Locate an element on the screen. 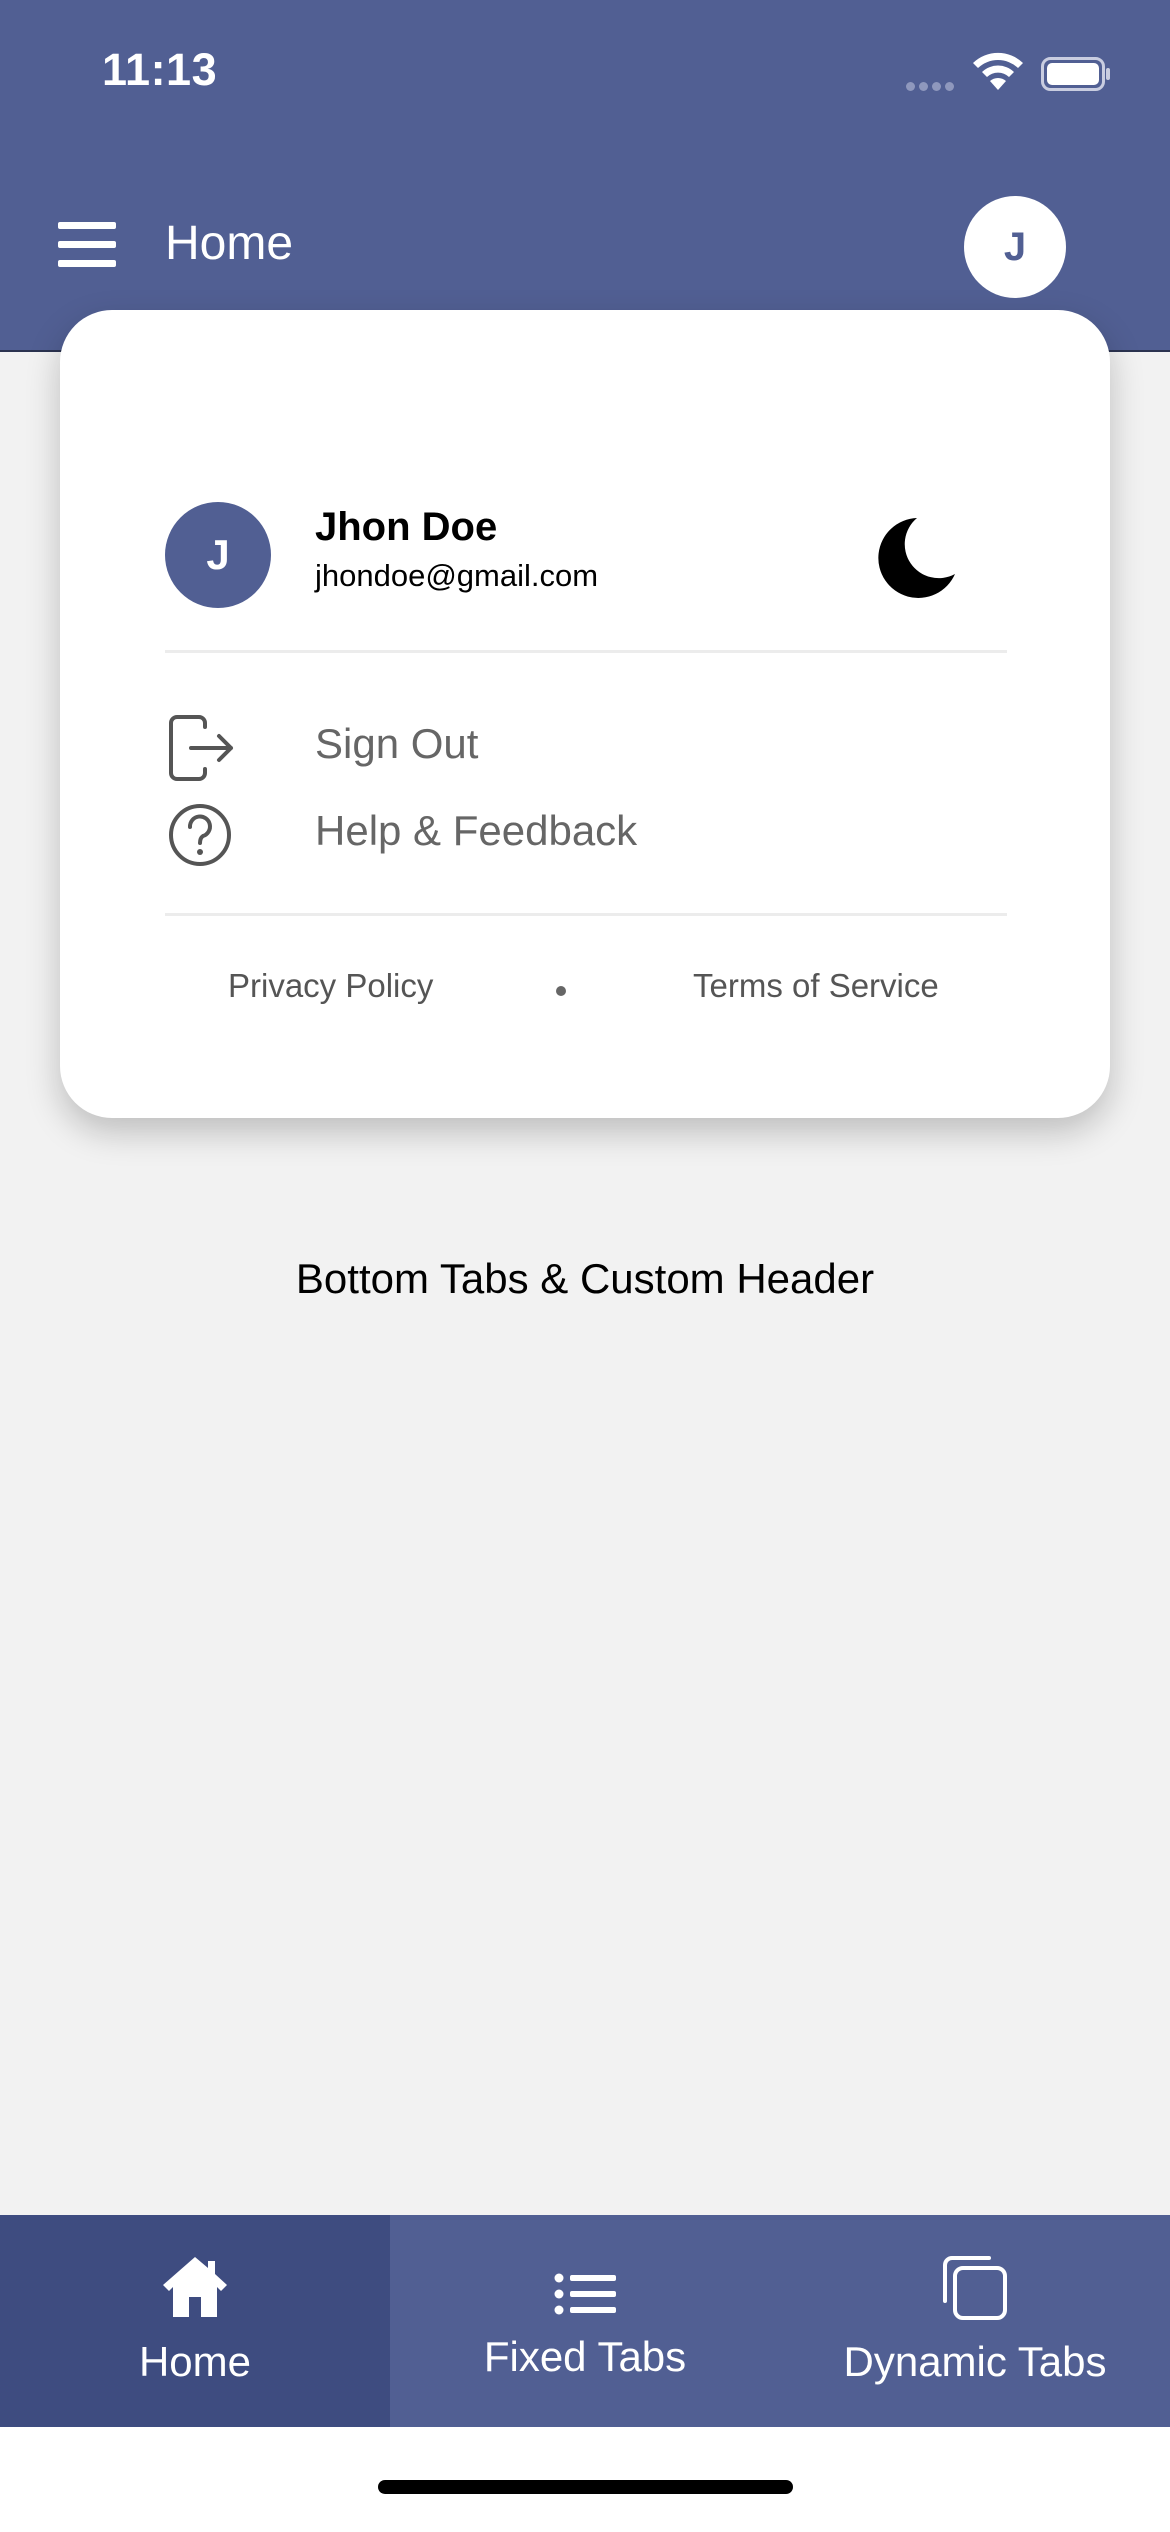 Image resolution: width=1170 pixels, height=2532 pixels. wifi-icon is located at coordinates (998, 71).